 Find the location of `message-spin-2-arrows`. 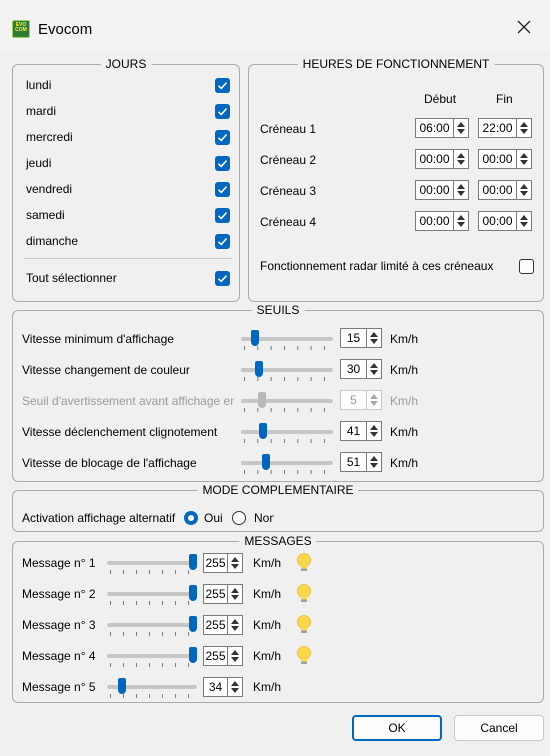

message-spin-2-arrows is located at coordinates (234, 594).